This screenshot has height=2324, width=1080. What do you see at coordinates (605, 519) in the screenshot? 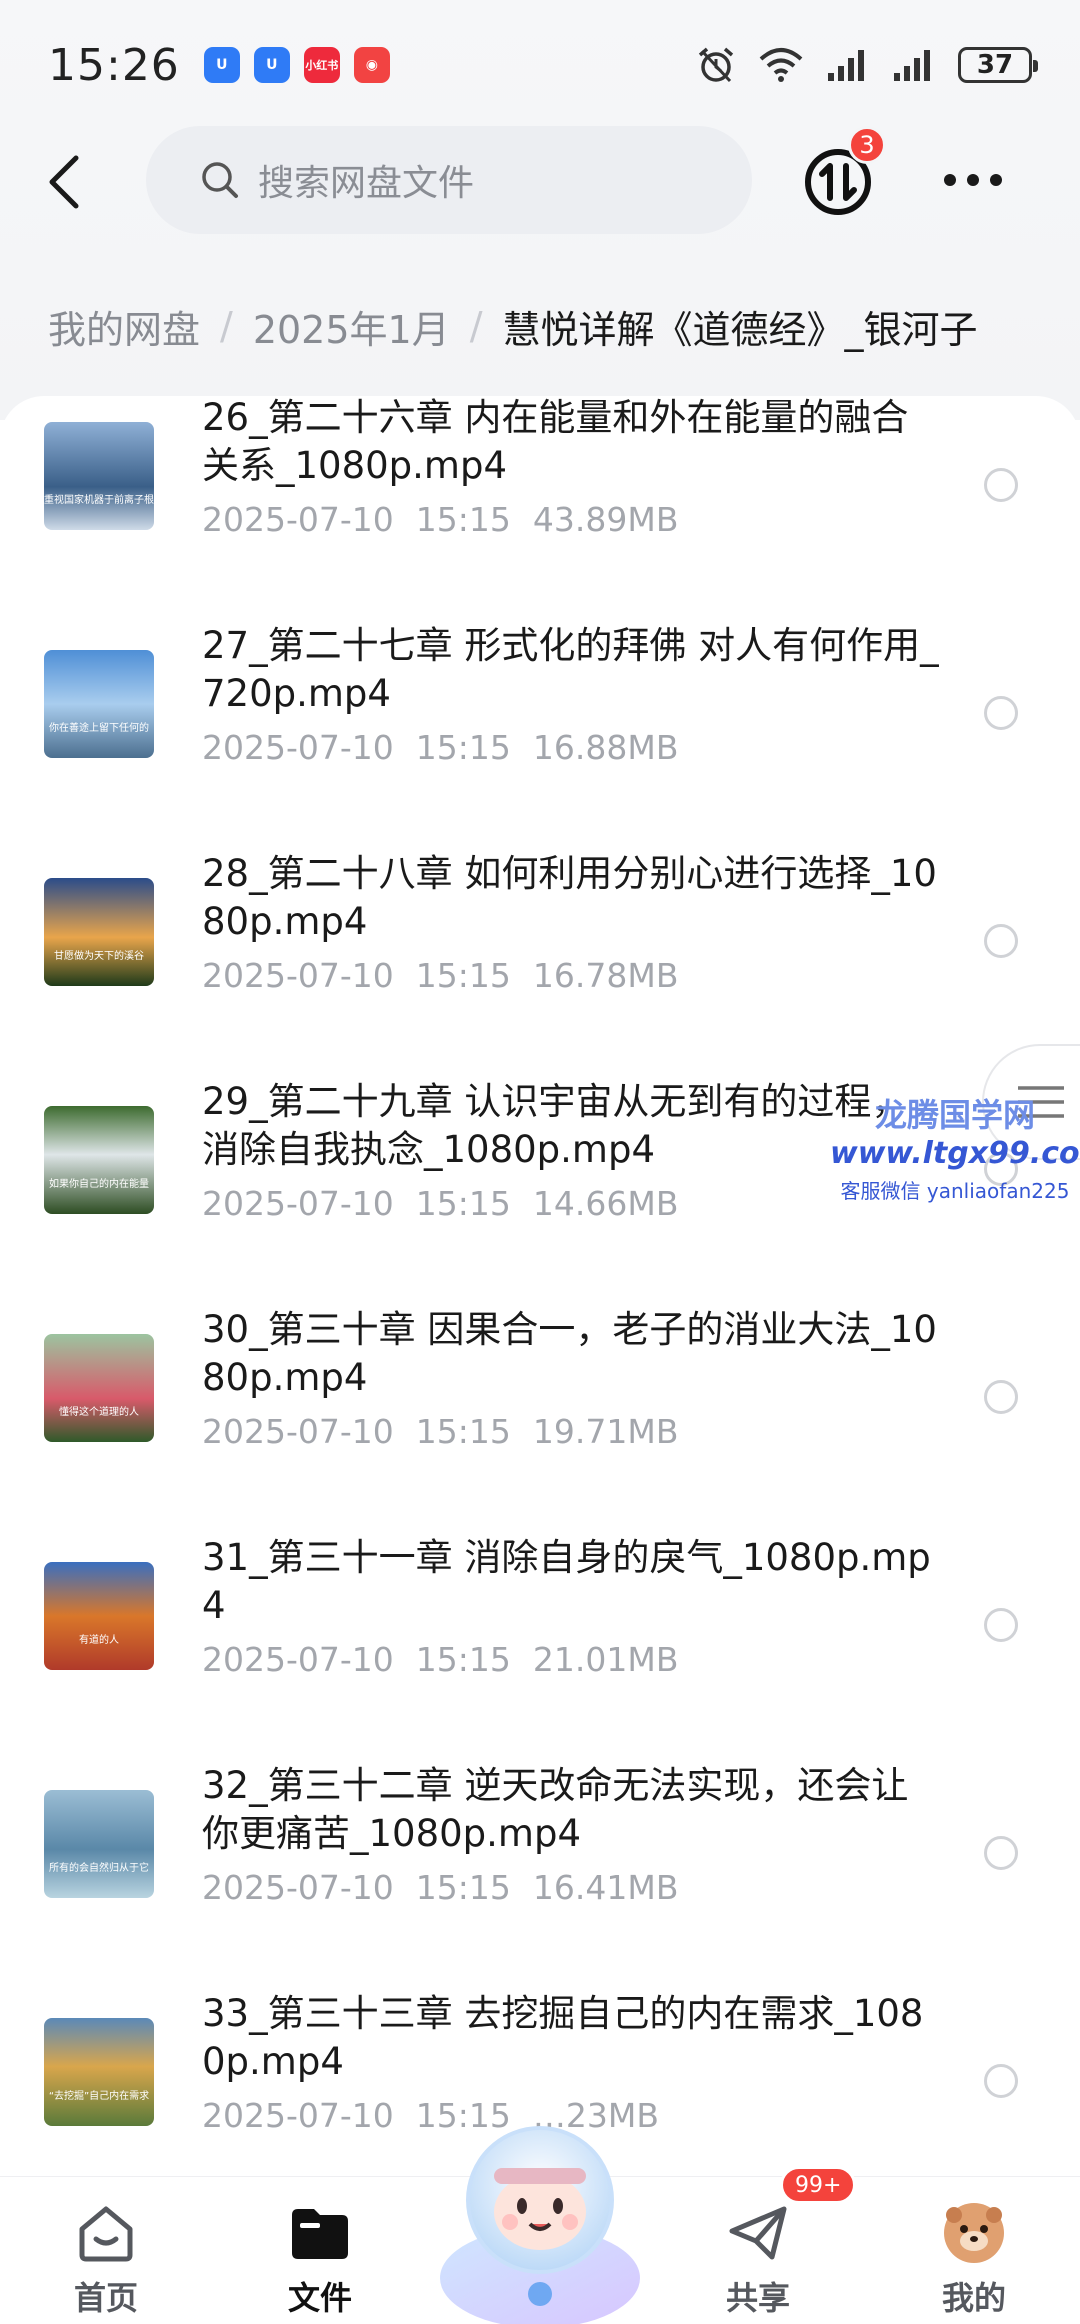
I see `file-size: 43.89MB` at bounding box center [605, 519].